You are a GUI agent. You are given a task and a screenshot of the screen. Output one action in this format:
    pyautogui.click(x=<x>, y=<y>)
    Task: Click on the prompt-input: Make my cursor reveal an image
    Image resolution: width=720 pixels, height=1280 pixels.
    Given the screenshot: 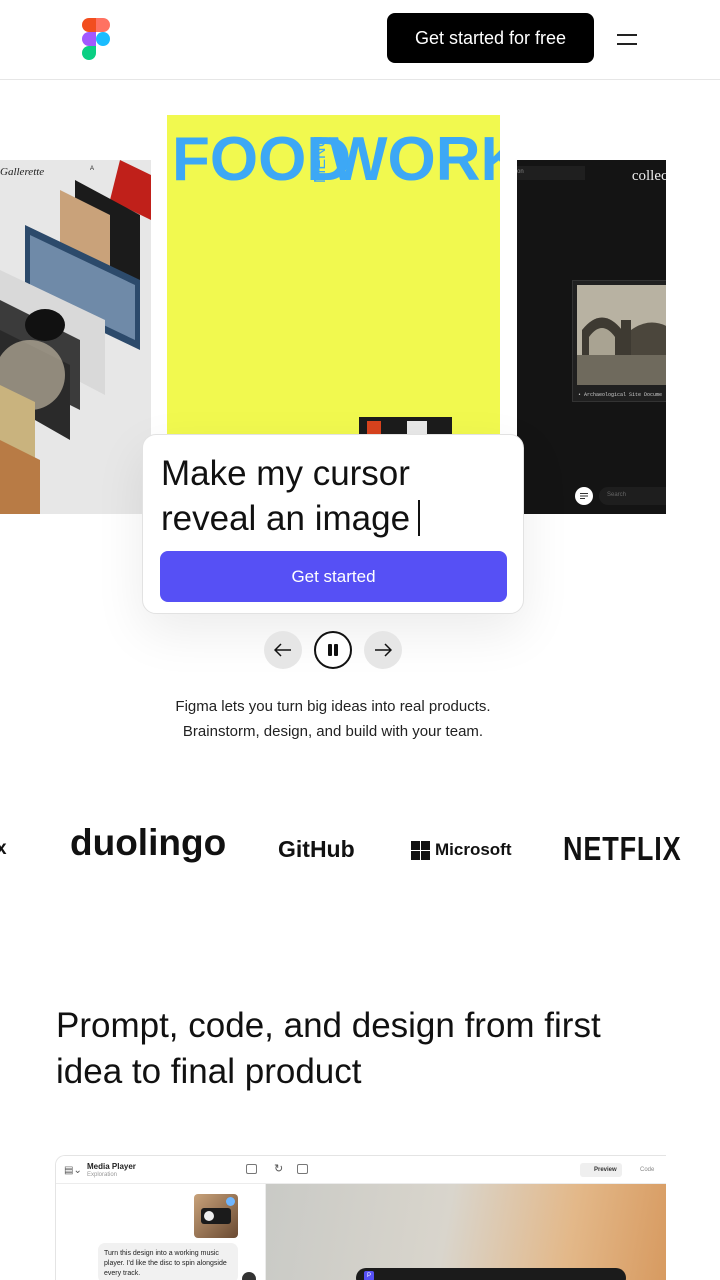 What is the action you would take?
    pyautogui.click(x=336, y=496)
    